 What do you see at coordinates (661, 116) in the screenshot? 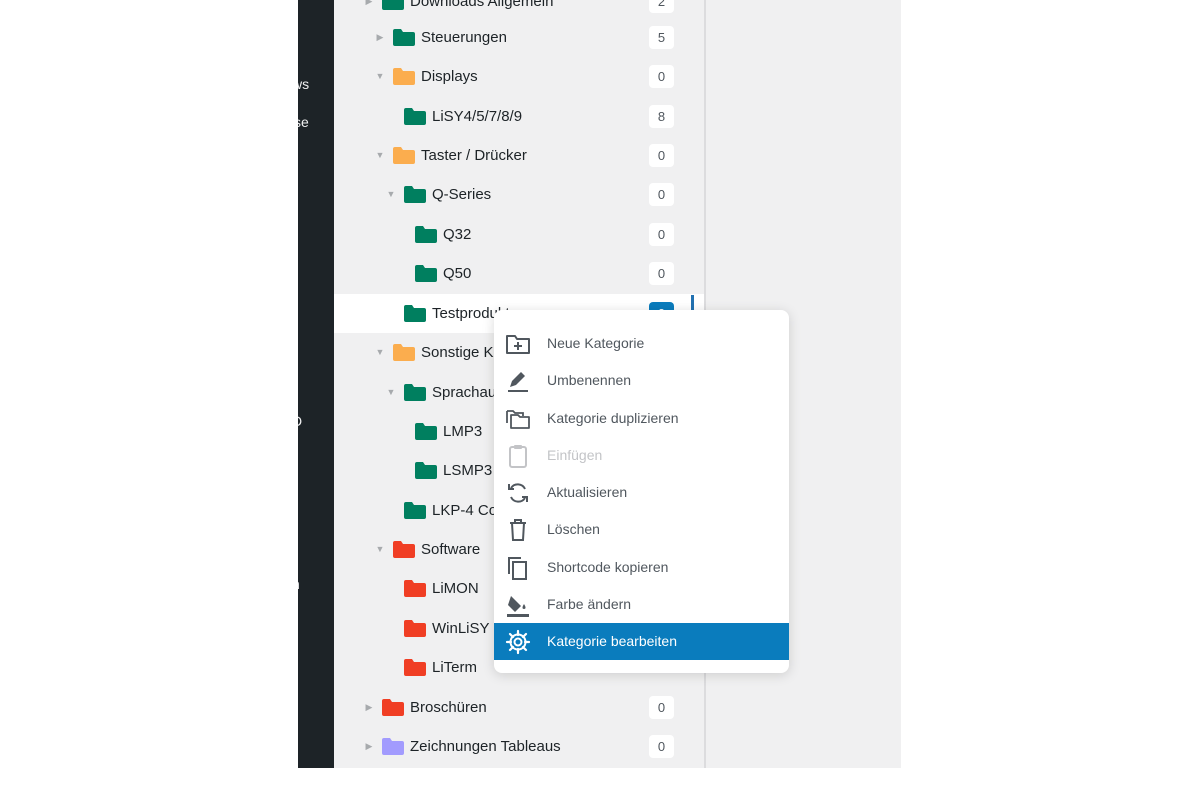
I see `count-badge: 8` at bounding box center [661, 116].